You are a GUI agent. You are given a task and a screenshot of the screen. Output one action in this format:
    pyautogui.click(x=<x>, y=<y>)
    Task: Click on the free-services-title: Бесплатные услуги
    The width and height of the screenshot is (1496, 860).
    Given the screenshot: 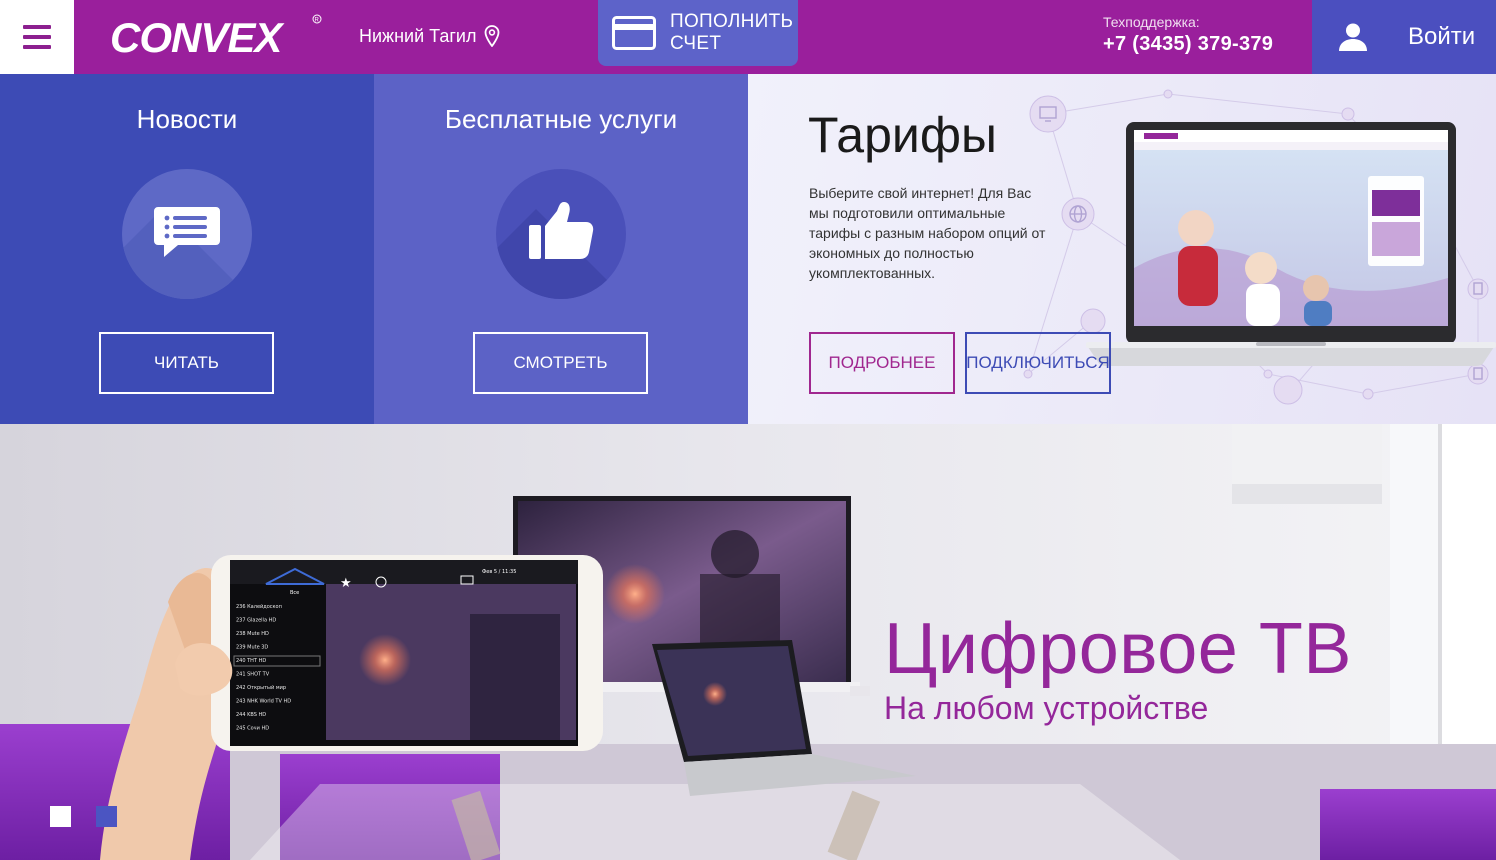 What is the action you would take?
    pyautogui.click(x=561, y=119)
    